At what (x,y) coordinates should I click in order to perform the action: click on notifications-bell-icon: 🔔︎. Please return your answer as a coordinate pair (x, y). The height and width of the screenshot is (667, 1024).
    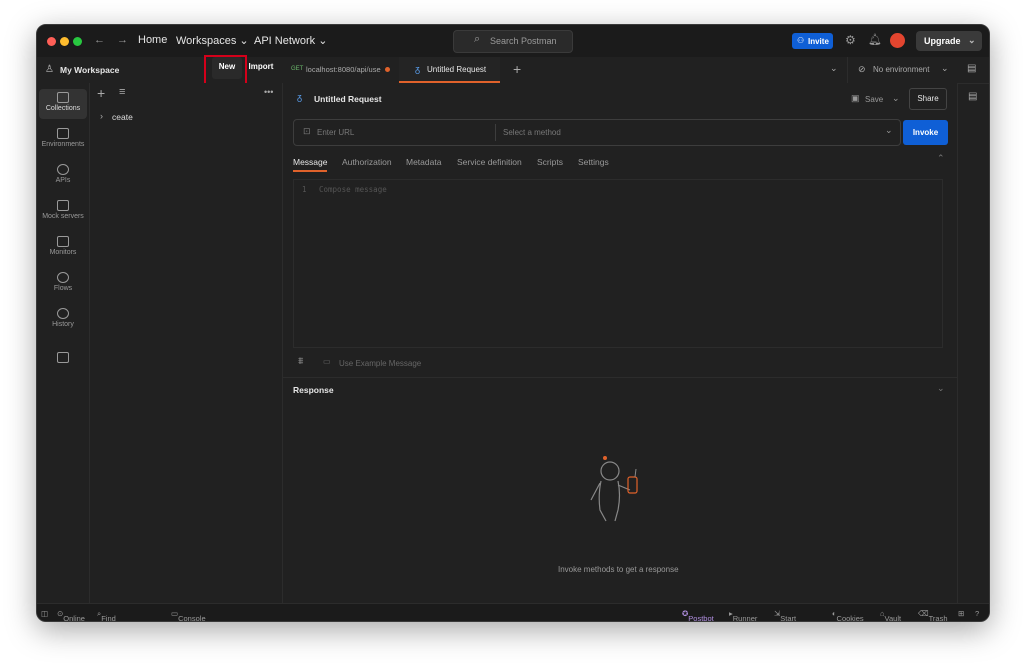
    Looking at the image, I should click on (875, 39).